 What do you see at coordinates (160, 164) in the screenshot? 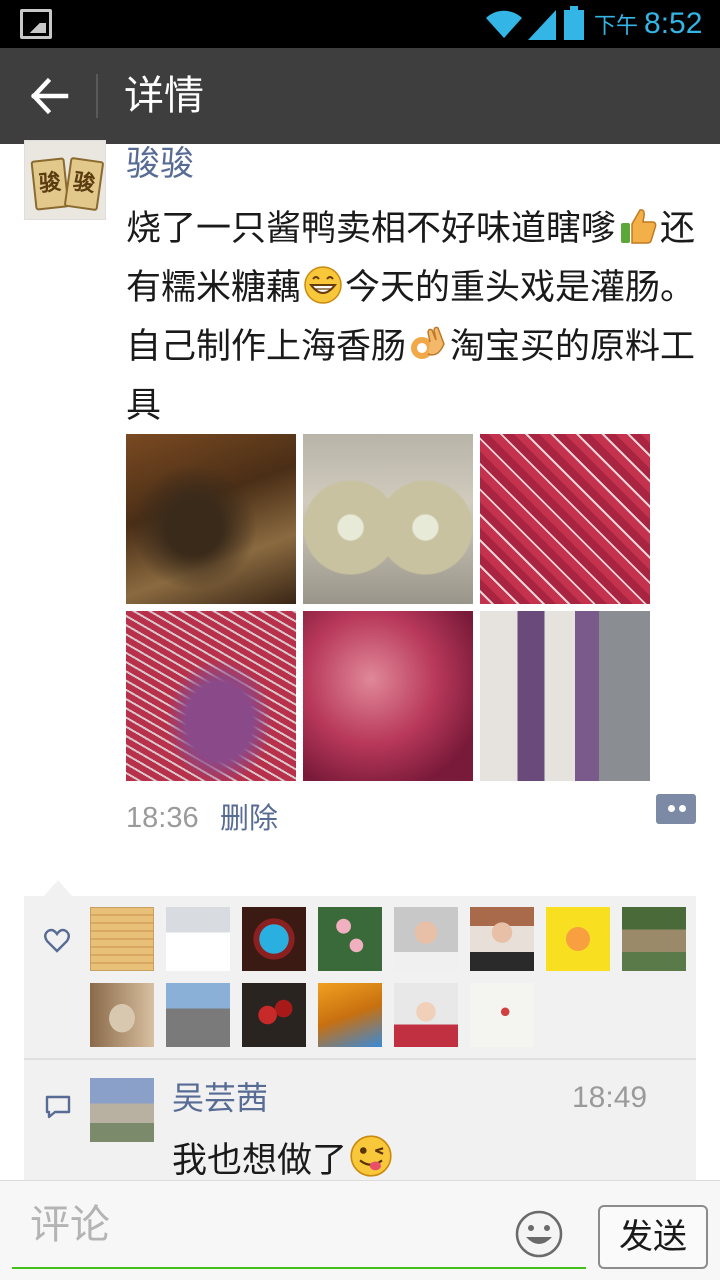
I see `poster-name: 骏骏` at bounding box center [160, 164].